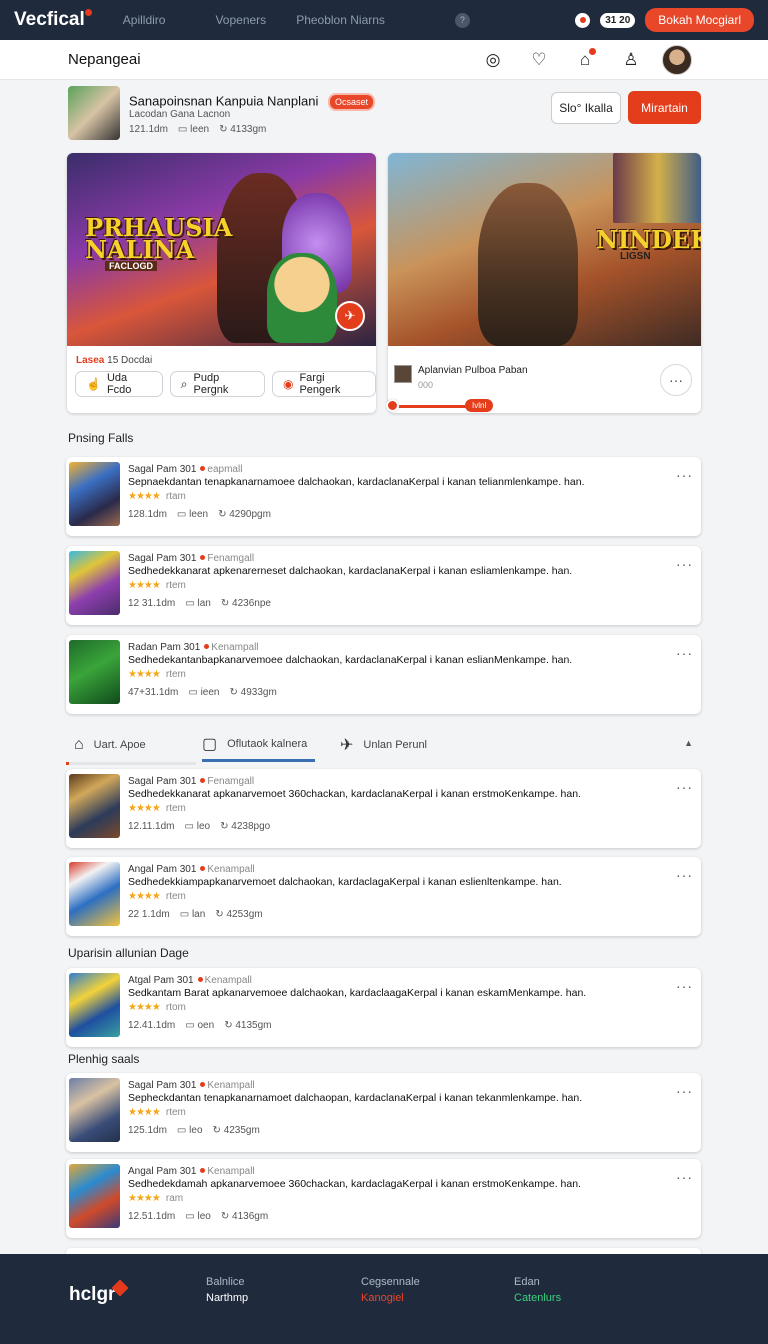 Image resolution: width=768 pixels, height=1344 pixels. I want to click on footer-link-2: Kanogiel, so click(390, 1298).